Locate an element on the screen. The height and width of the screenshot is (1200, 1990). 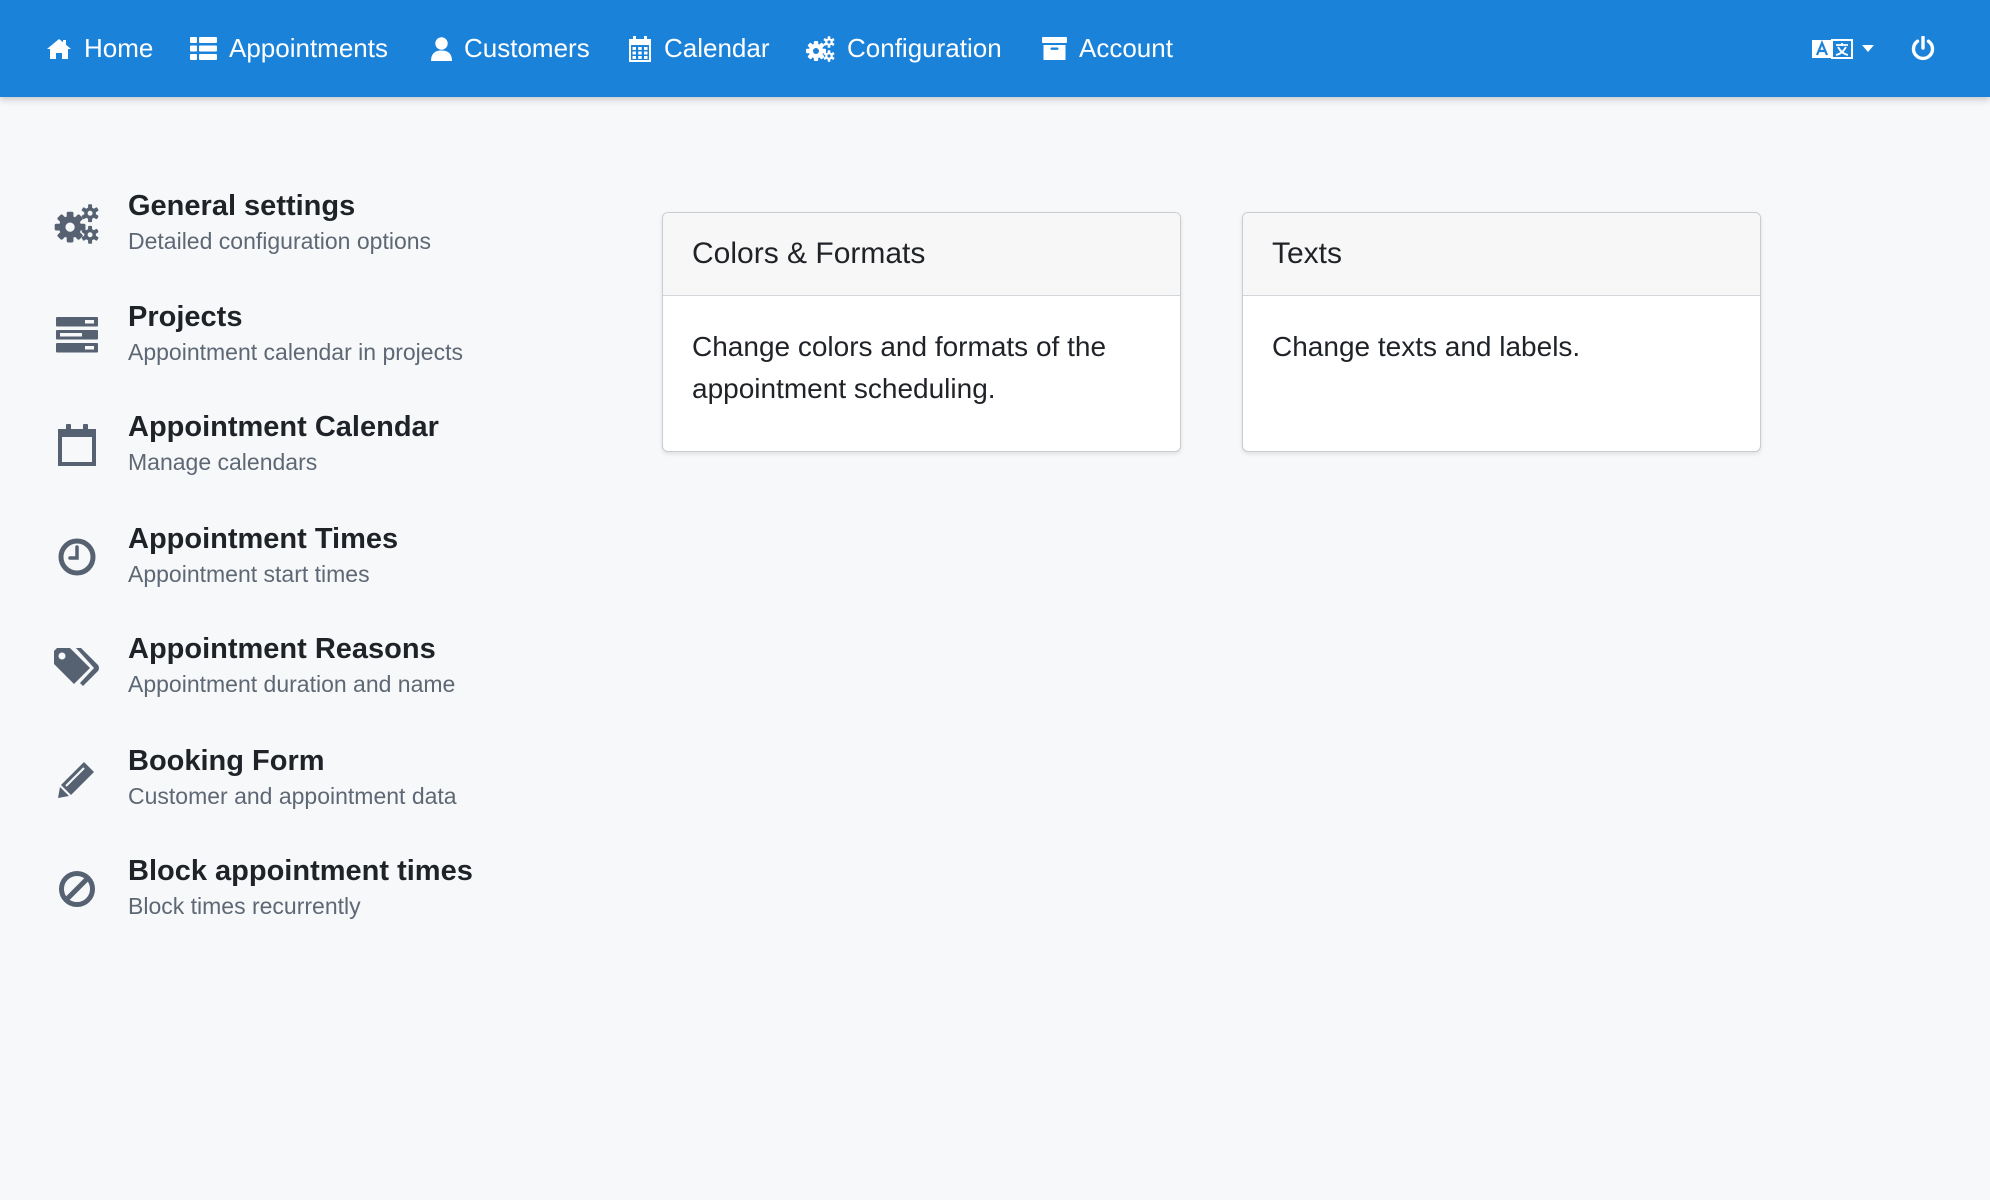
nav-home: Home is located at coordinates (99, 48).